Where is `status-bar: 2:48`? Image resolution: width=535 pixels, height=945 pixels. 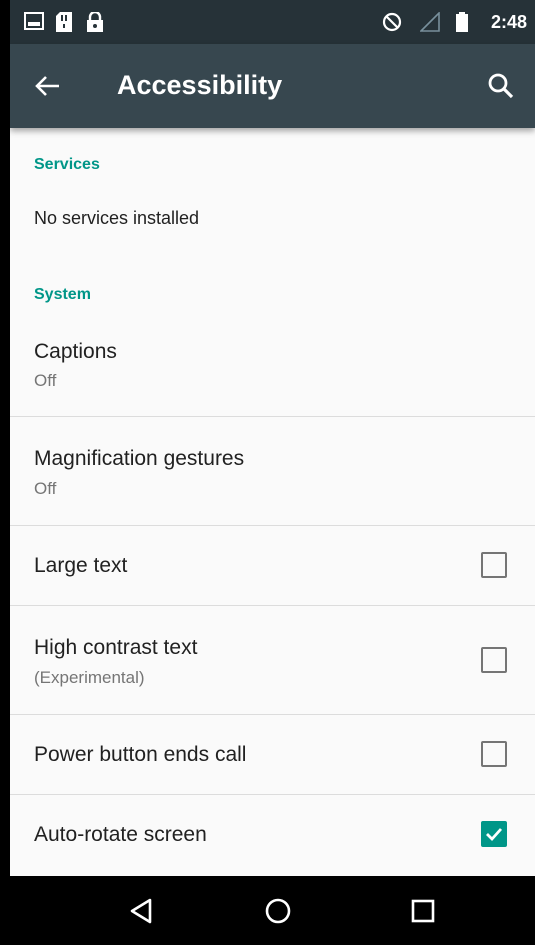
status-bar: 2:48 is located at coordinates (272, 22).